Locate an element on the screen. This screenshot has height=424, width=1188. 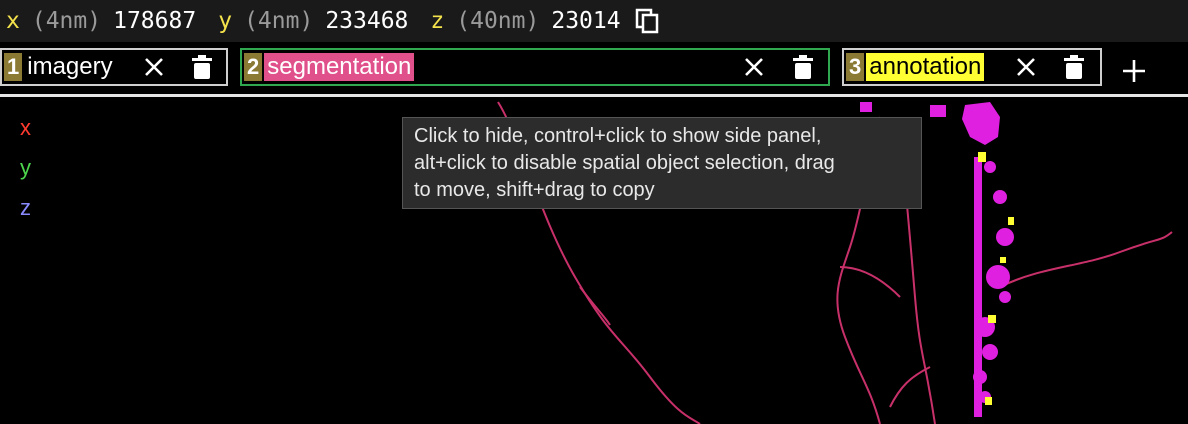
coord-y-axis: y is located at coordinates (225, 21).